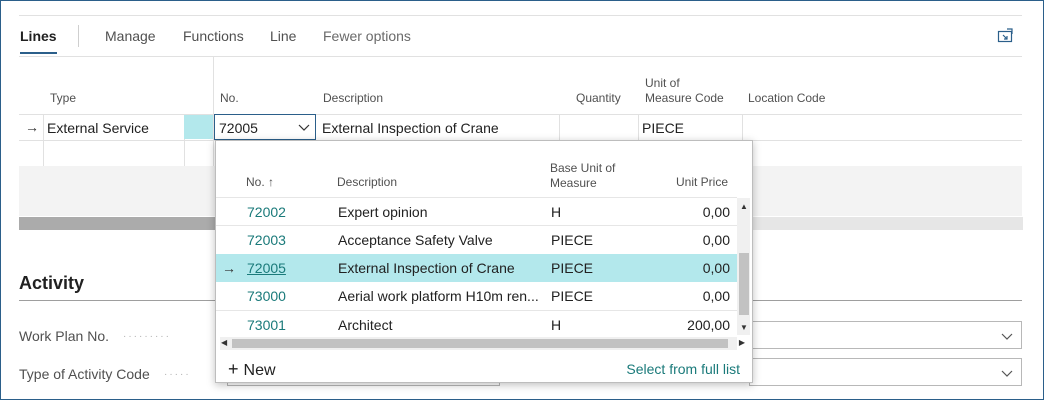 The height and width of the screenshot is (400, 1044). What do you see at coordinates (583, 168) in the screenshot?
I see `lookup-header-base-uom-line1: Base Unit of` at bounding box center [583, 168].